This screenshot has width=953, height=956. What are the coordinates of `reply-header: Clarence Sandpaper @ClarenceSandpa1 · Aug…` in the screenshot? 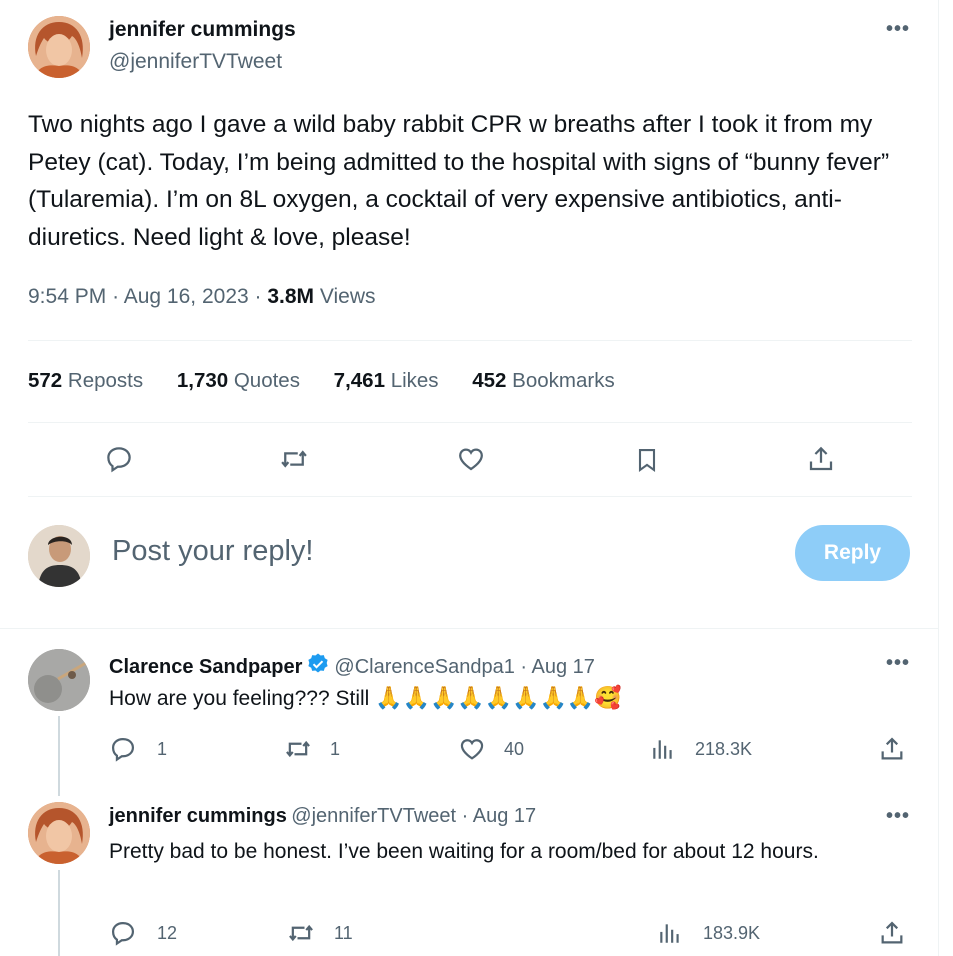 It's located at (352, 666).